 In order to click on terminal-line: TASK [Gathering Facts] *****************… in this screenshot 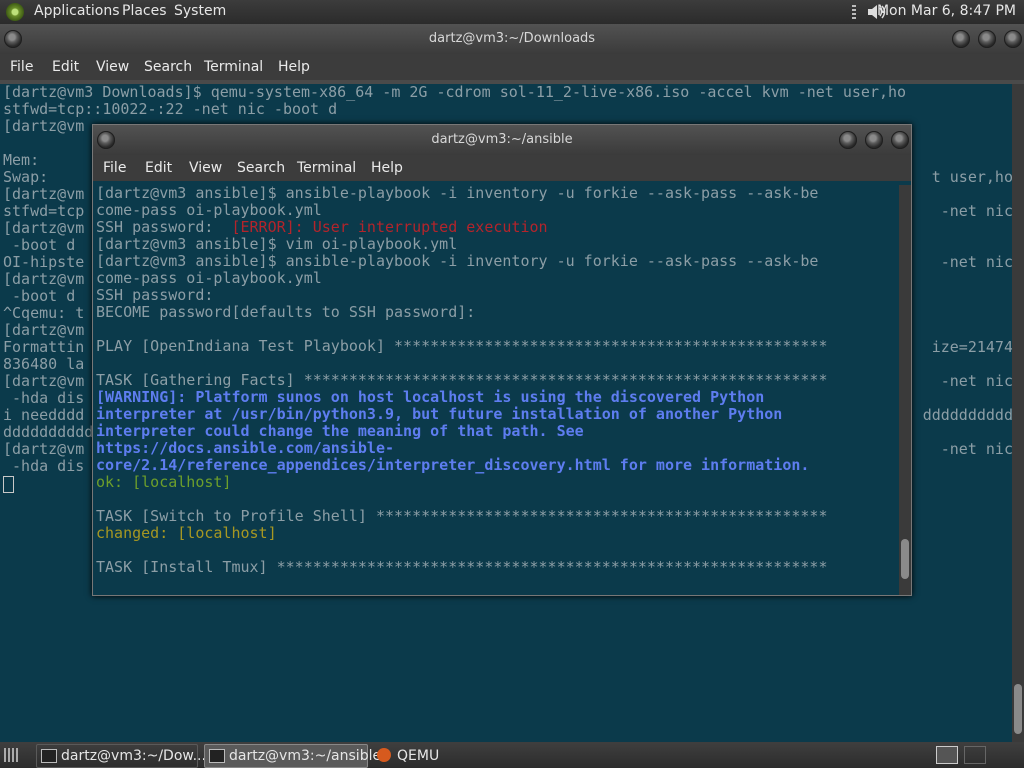, I will do `click(462, 380)`.